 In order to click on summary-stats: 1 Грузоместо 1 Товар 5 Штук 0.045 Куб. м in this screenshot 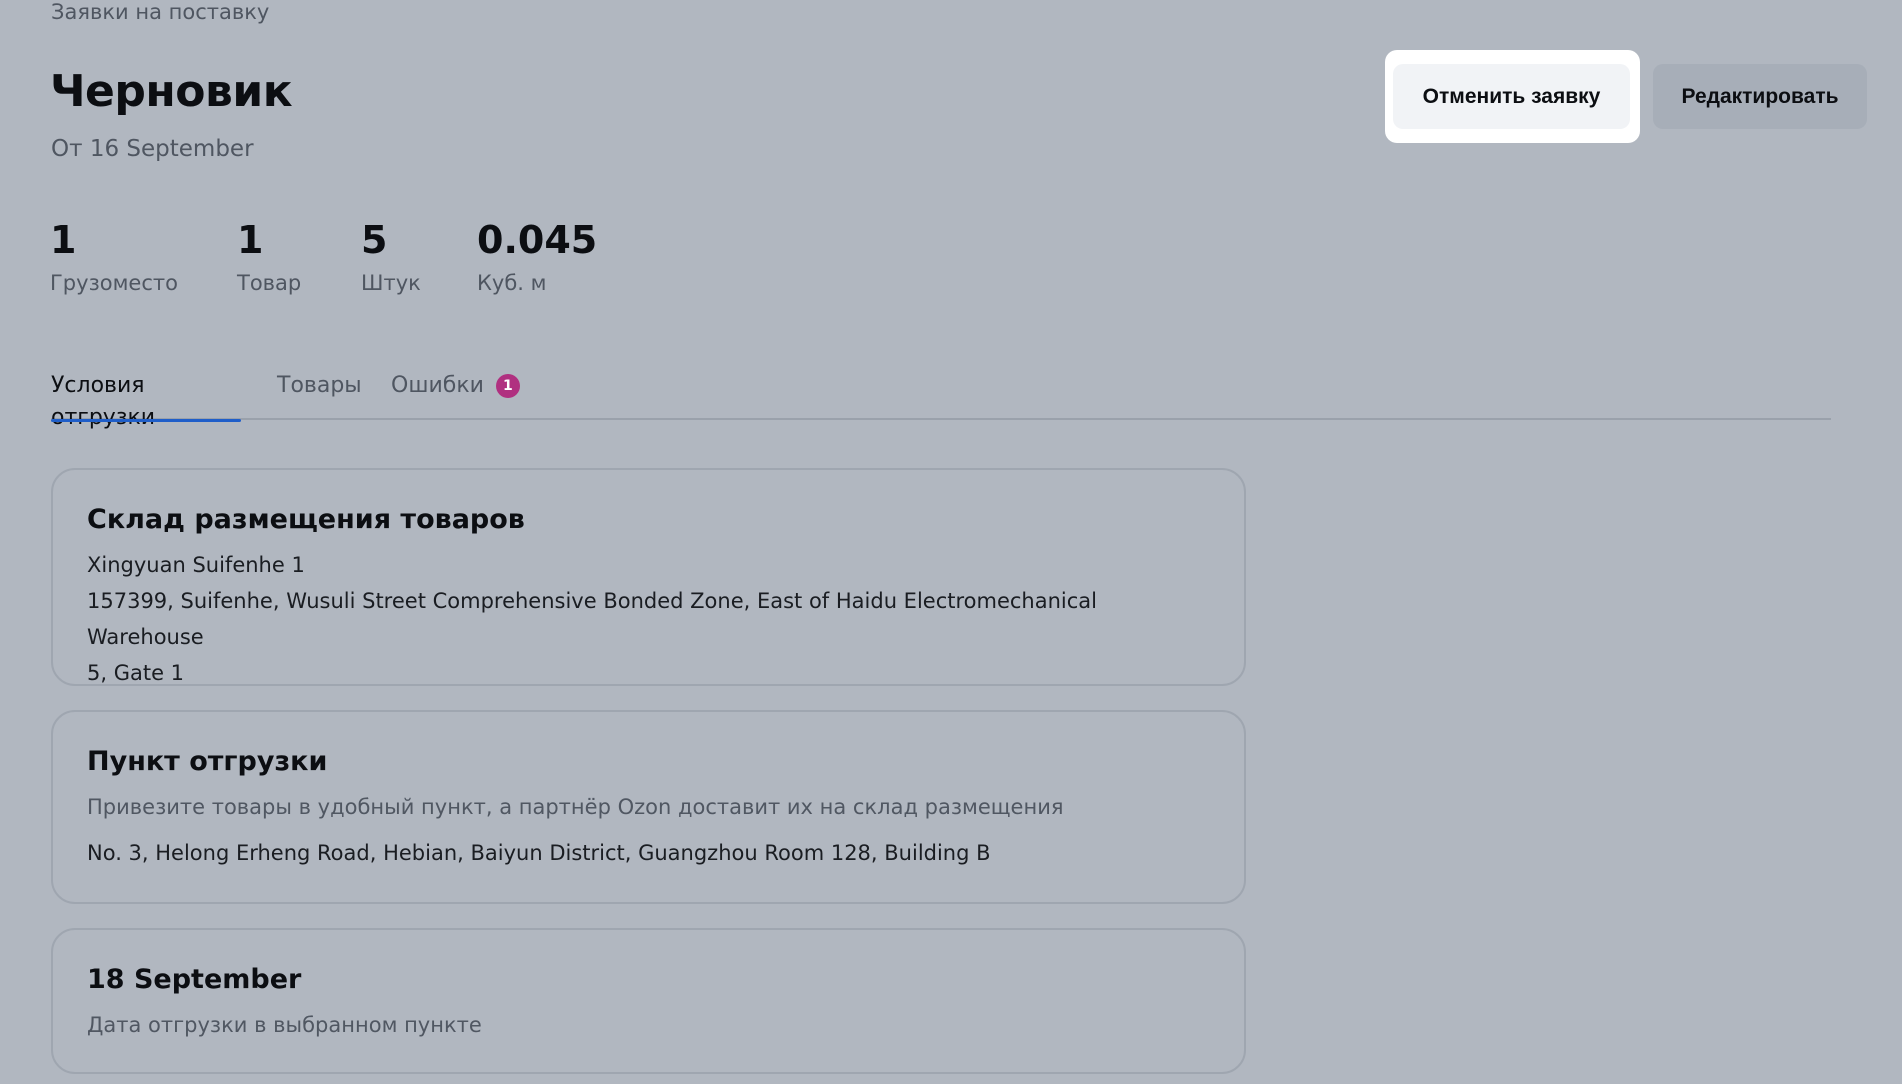, I will do `click(323, 255)`.